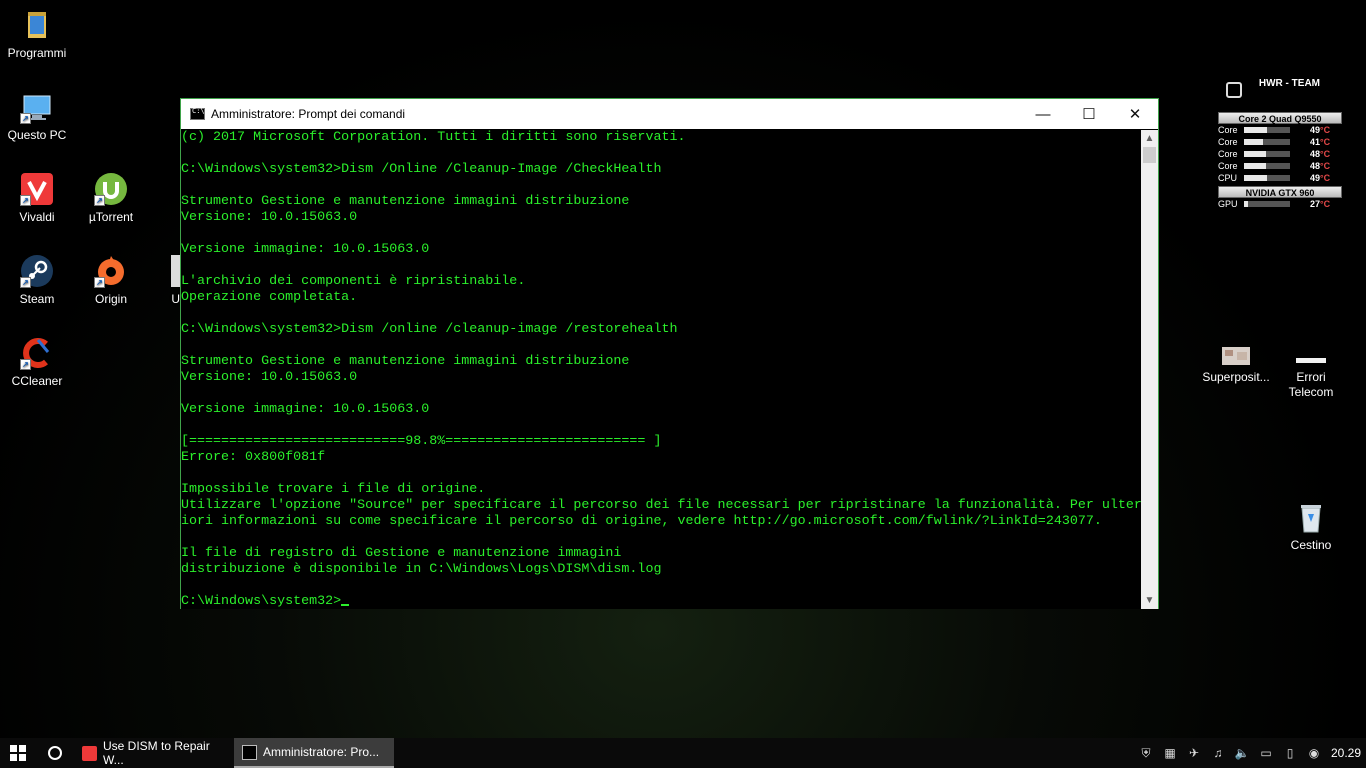  Describe the element at coordinates (1266, 753) in the screenshot. I see `network-icon: ▭` at that location.